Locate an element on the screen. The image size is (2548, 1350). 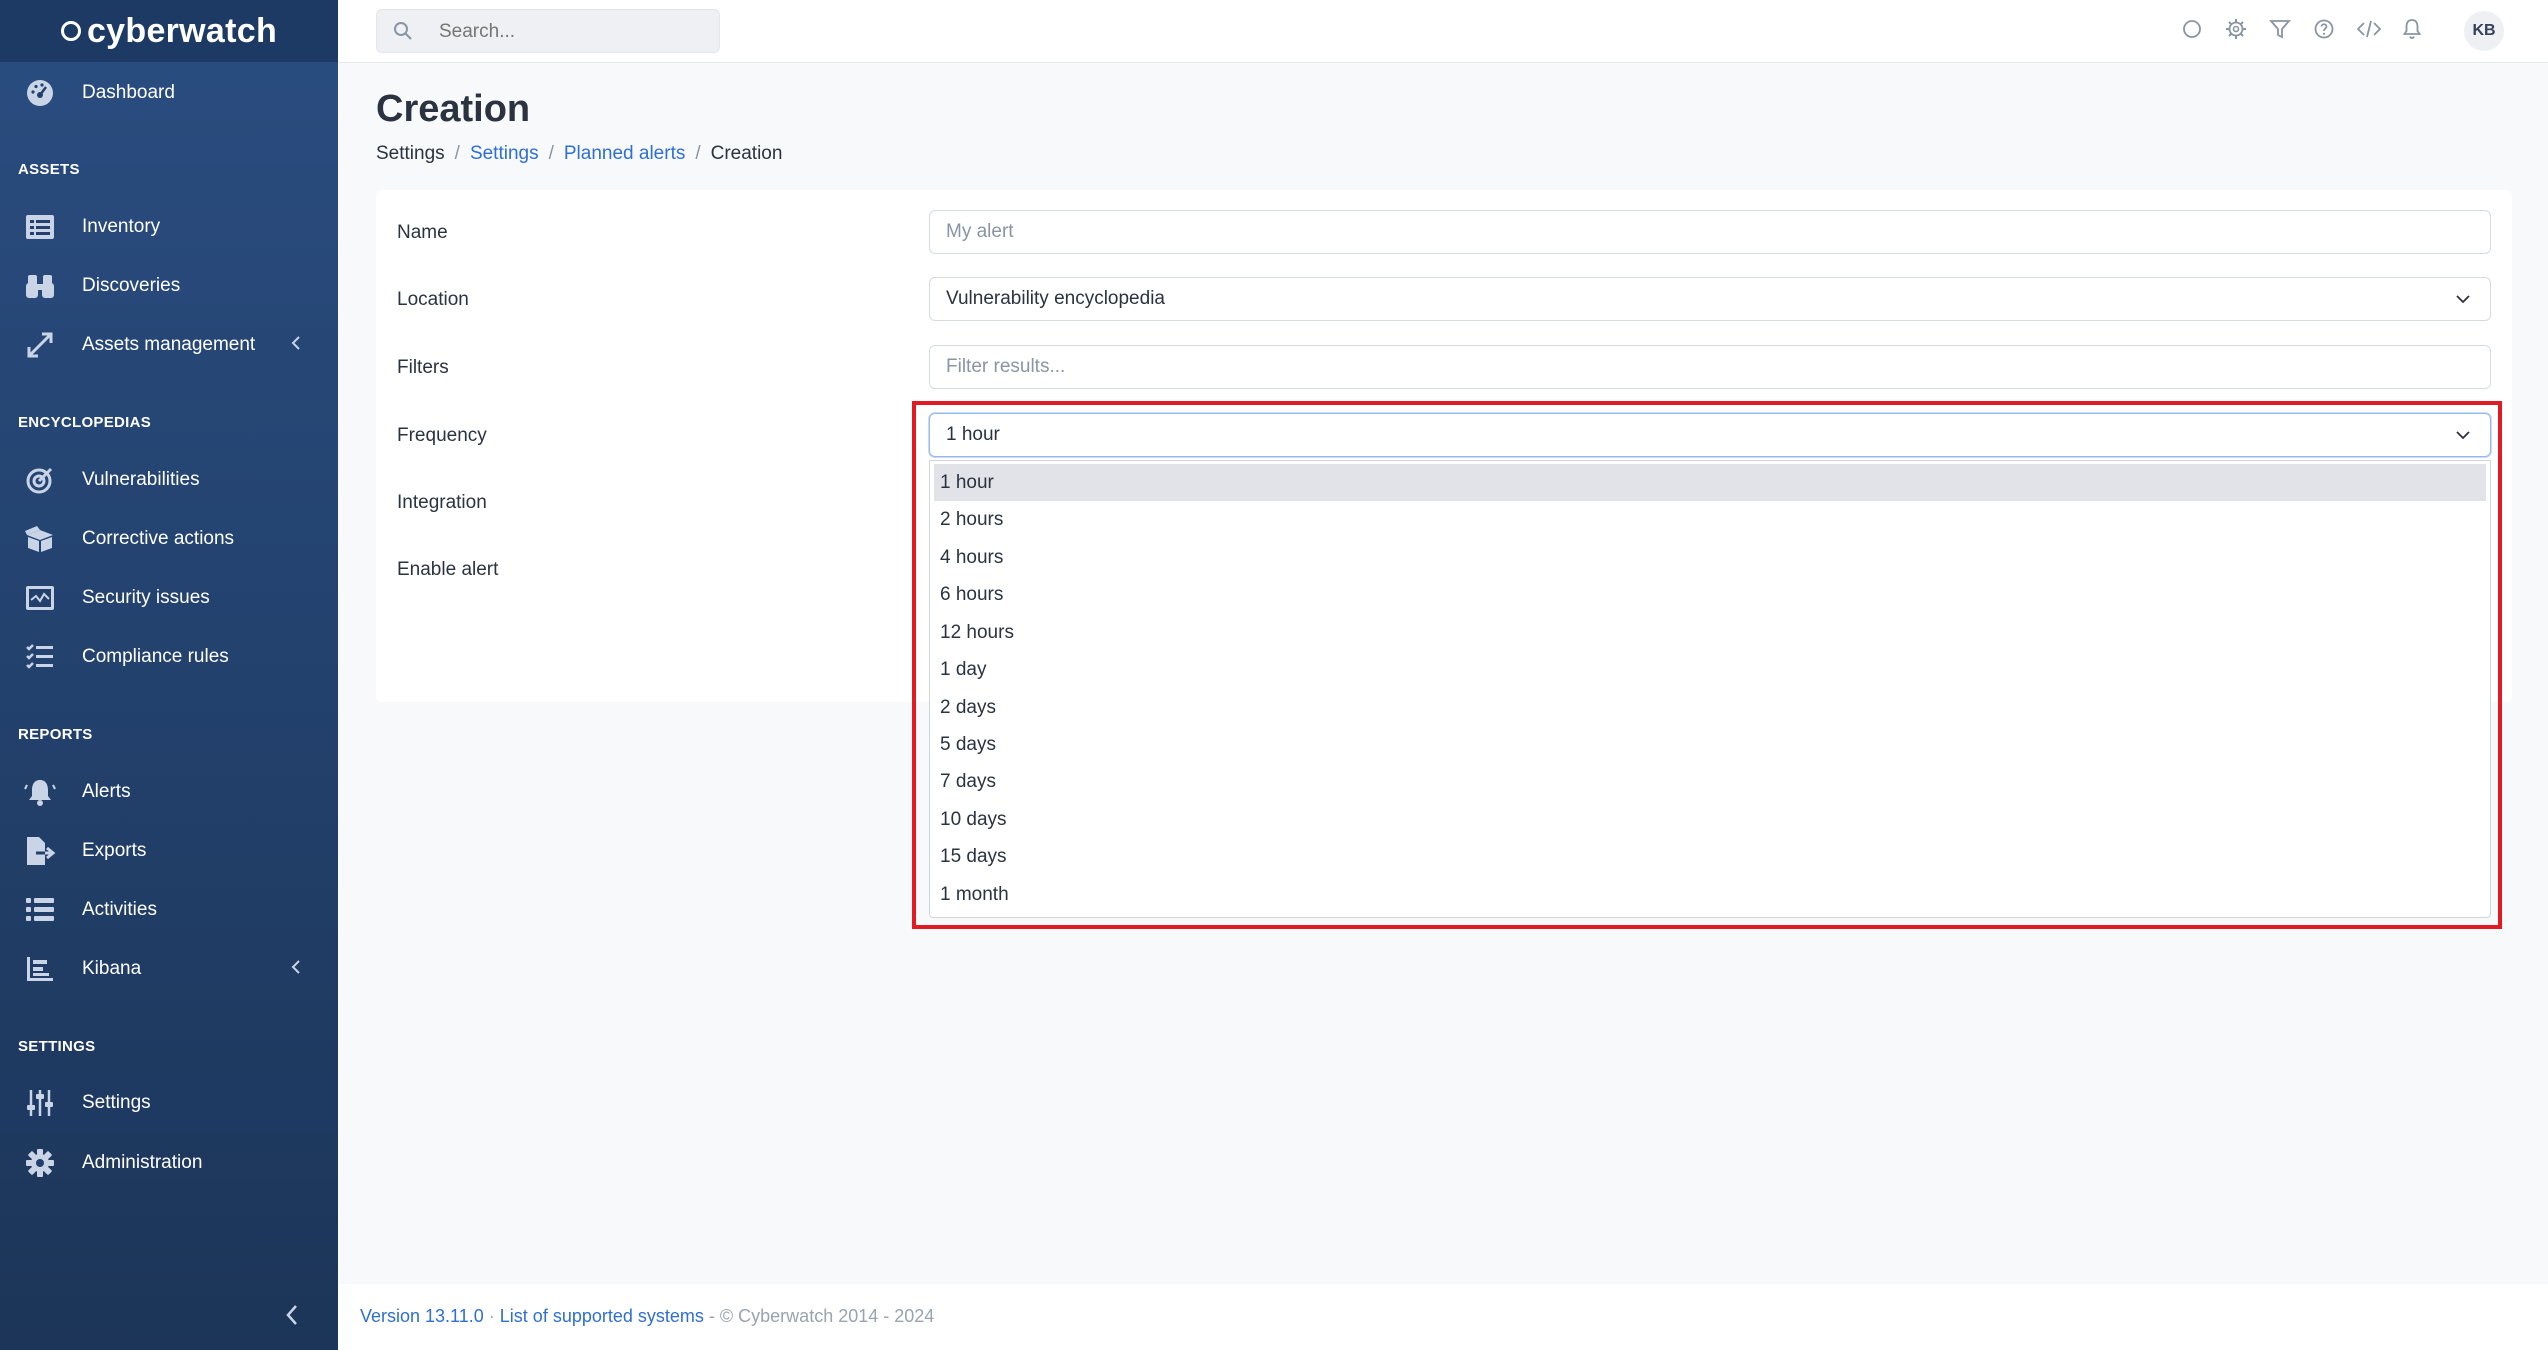
logo-ring-icon is located at coordinates (70, 31).